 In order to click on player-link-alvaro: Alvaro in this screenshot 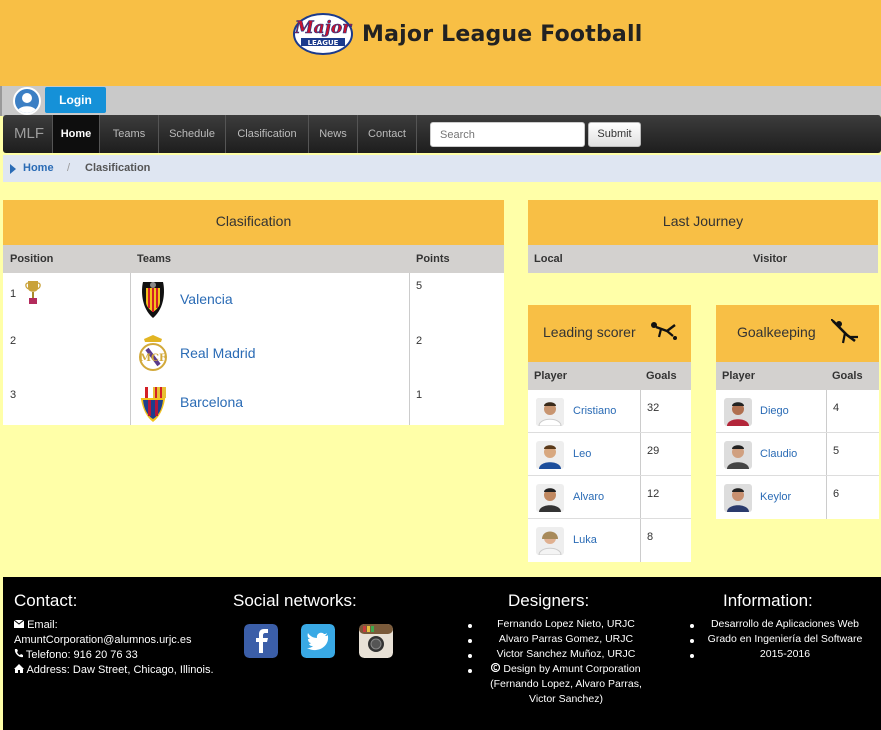, I will do `click(588, 497)`.